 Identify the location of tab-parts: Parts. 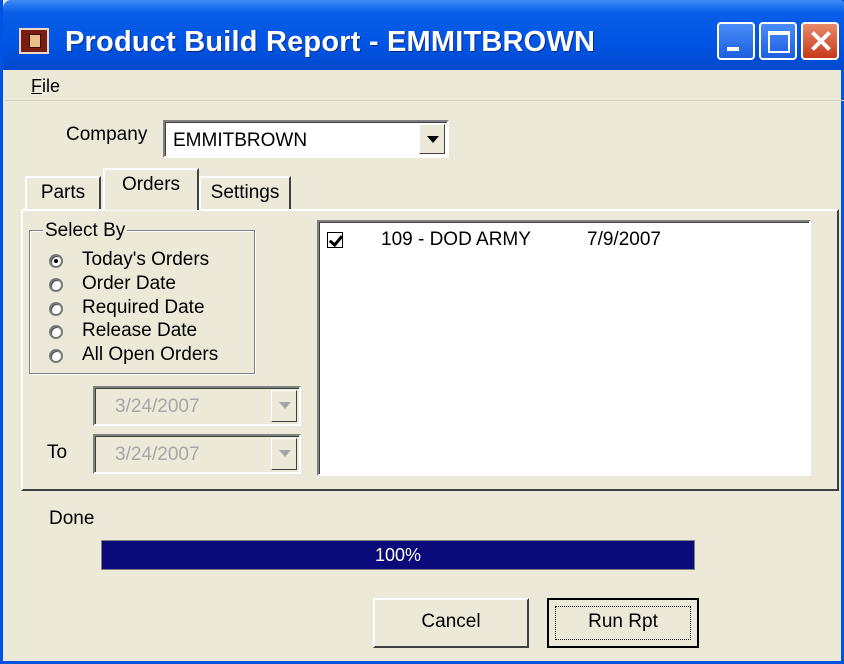
(63, 193).